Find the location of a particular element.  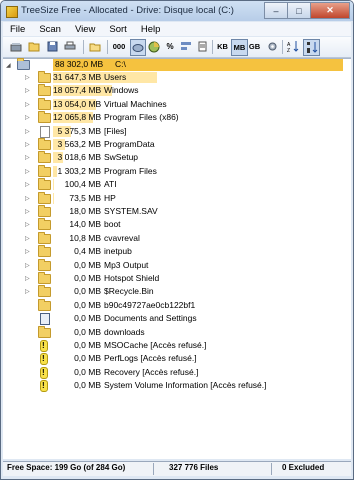

tree-row: ▷ 3 018,6 MB SwSetup is located at coordinates (177, 157).